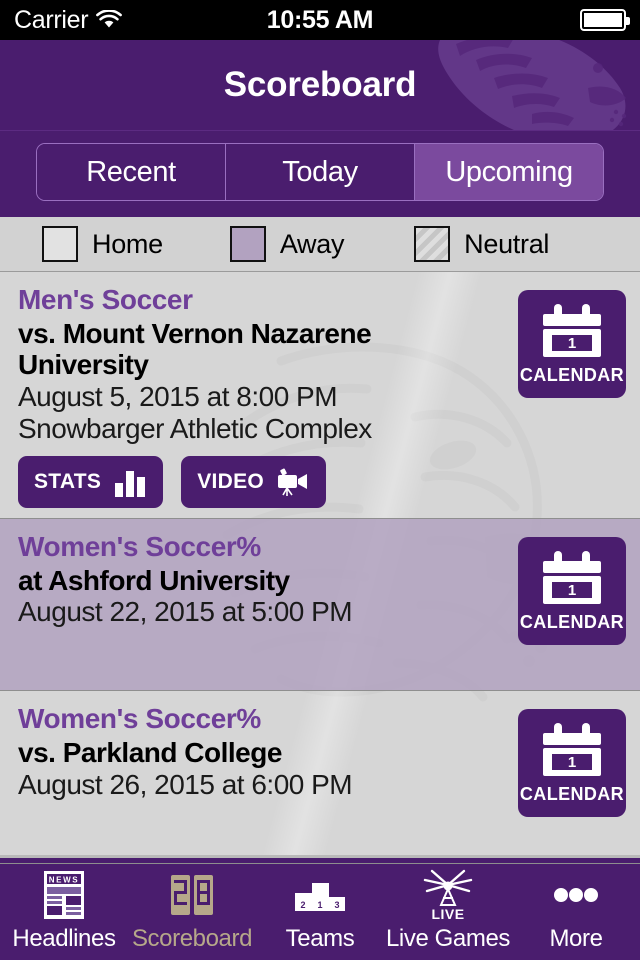  I want to click on svg-text: 3, so click(336, 905).